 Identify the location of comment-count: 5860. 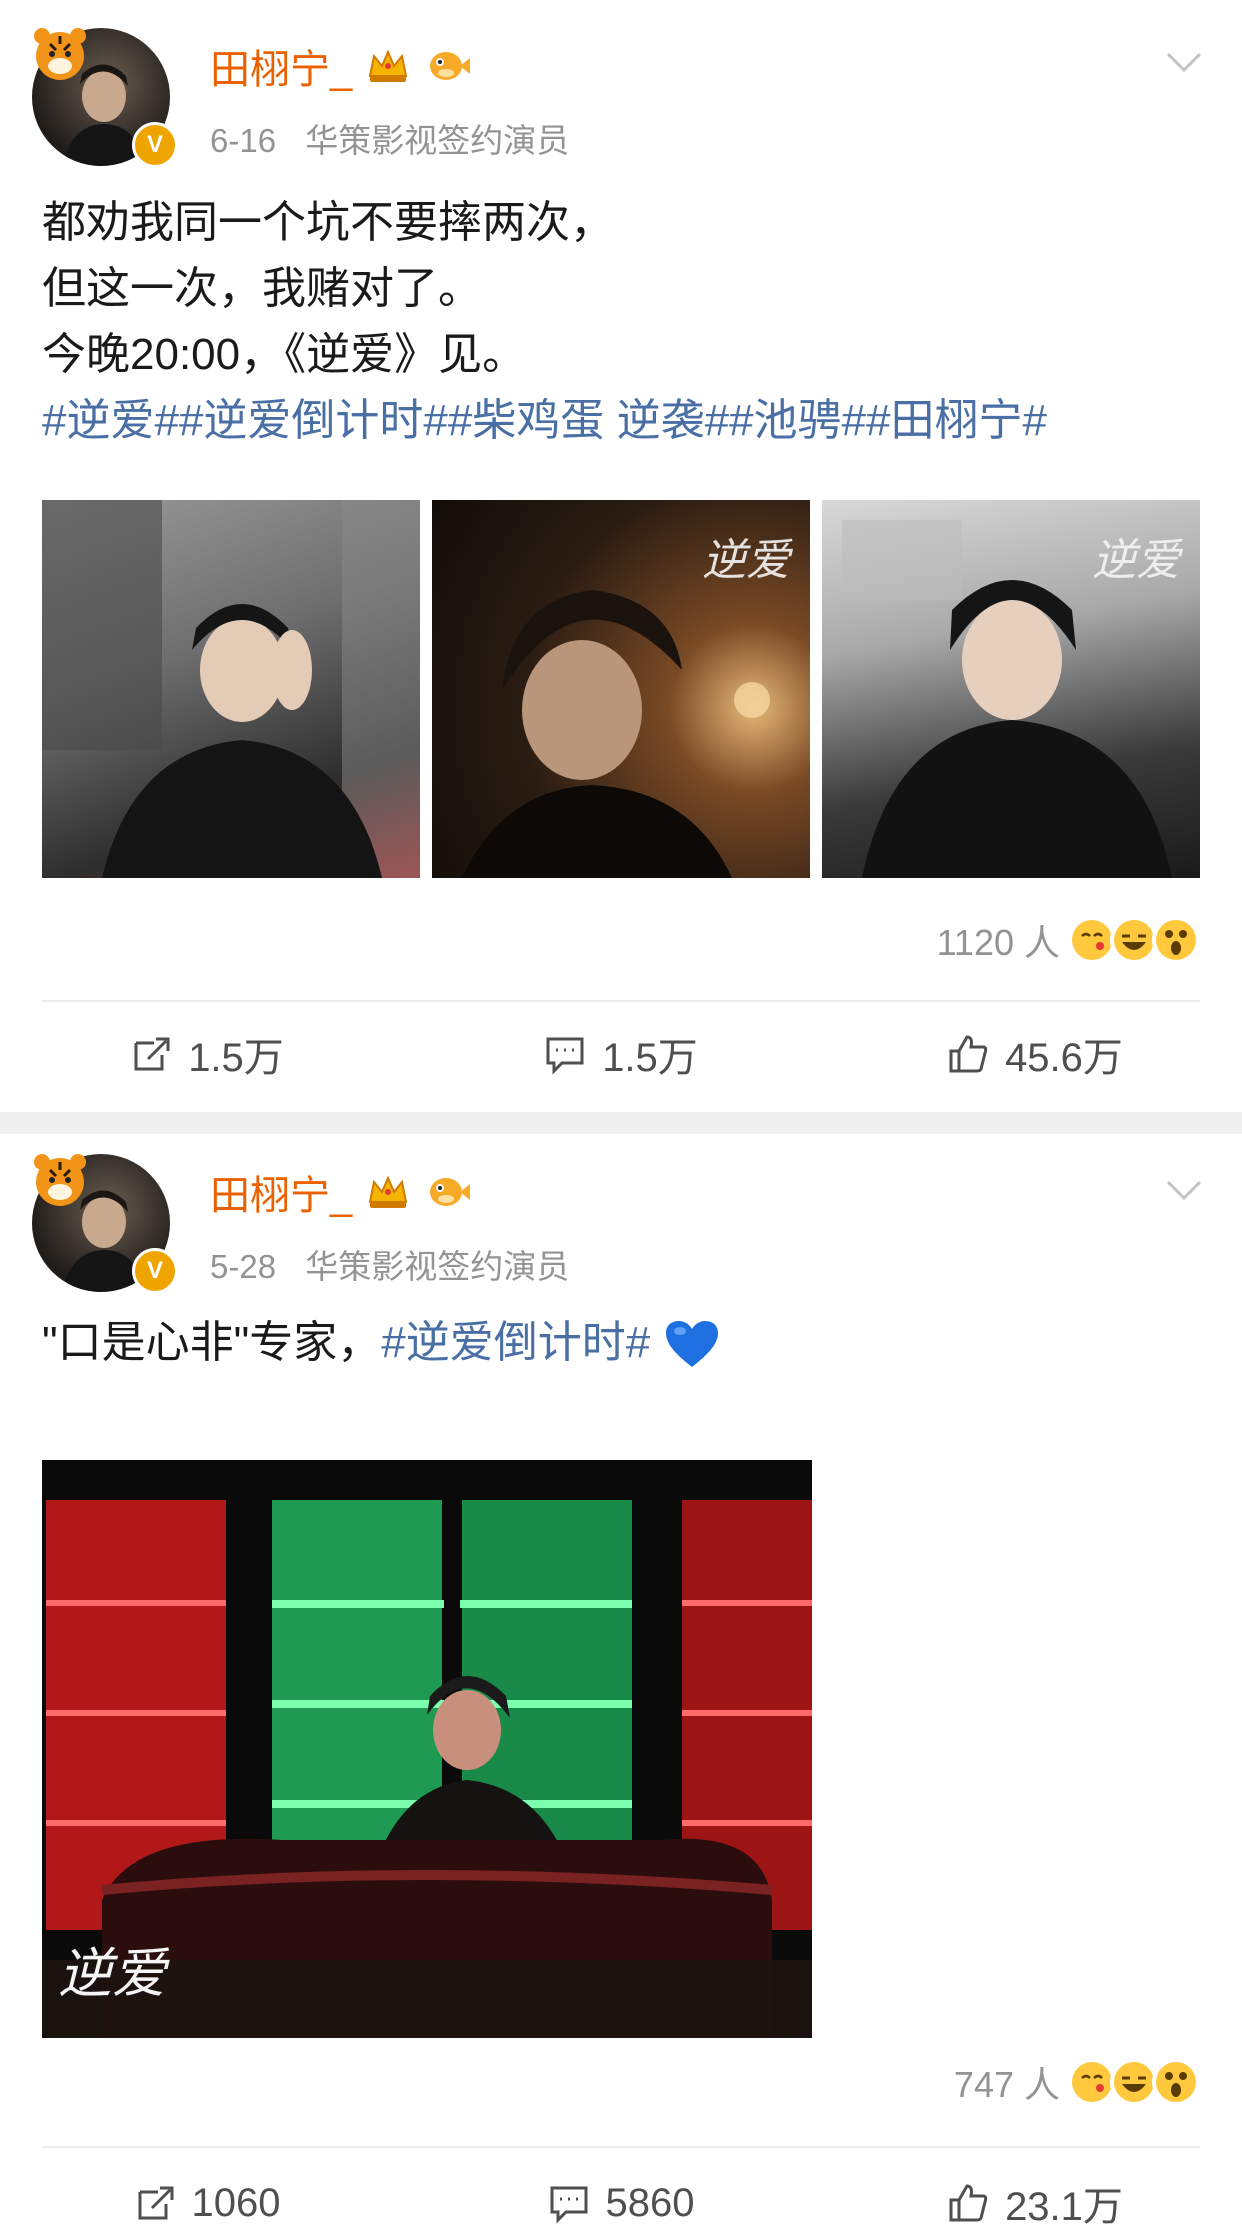
(650, 2202).